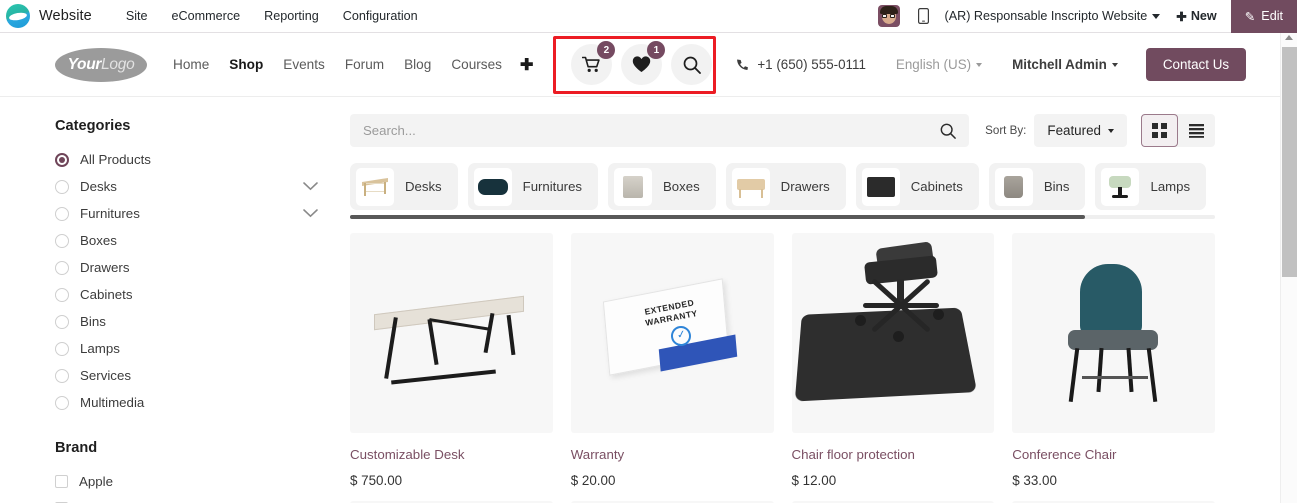  What do you see at coordinates (476, 64) in the screenshot?
I see `nav-courses: Courses` at bounding box center [476, 64].